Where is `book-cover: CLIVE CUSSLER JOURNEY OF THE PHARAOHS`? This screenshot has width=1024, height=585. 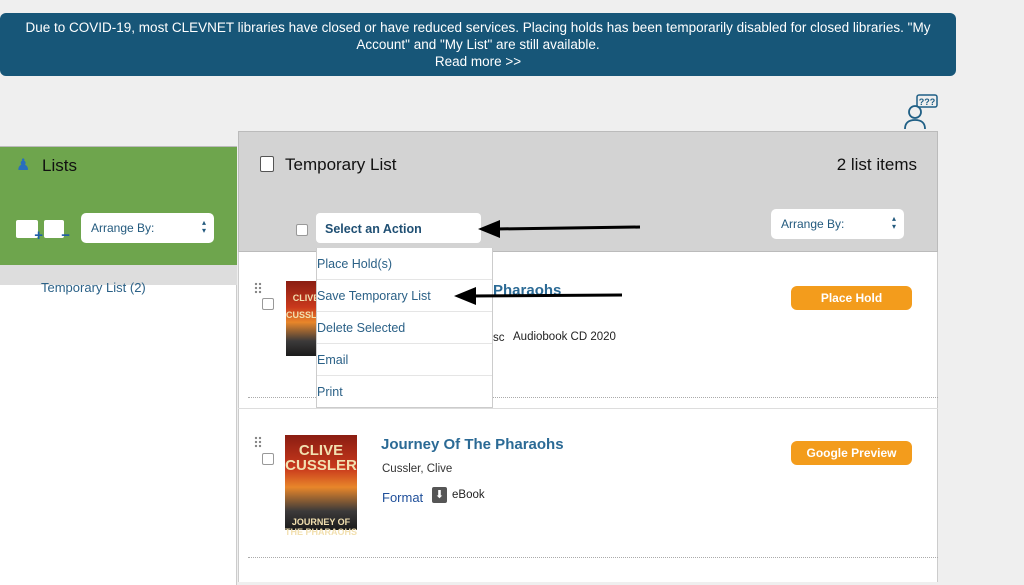
book-cover: CLIVE CUSSLER JOURNEY OF THE PHARAOHS is located at coordinates (321, 486).